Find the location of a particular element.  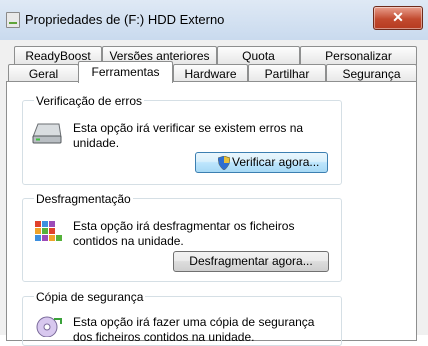

error-check-title: Verificação de erros is located at coordinates (89, 101).